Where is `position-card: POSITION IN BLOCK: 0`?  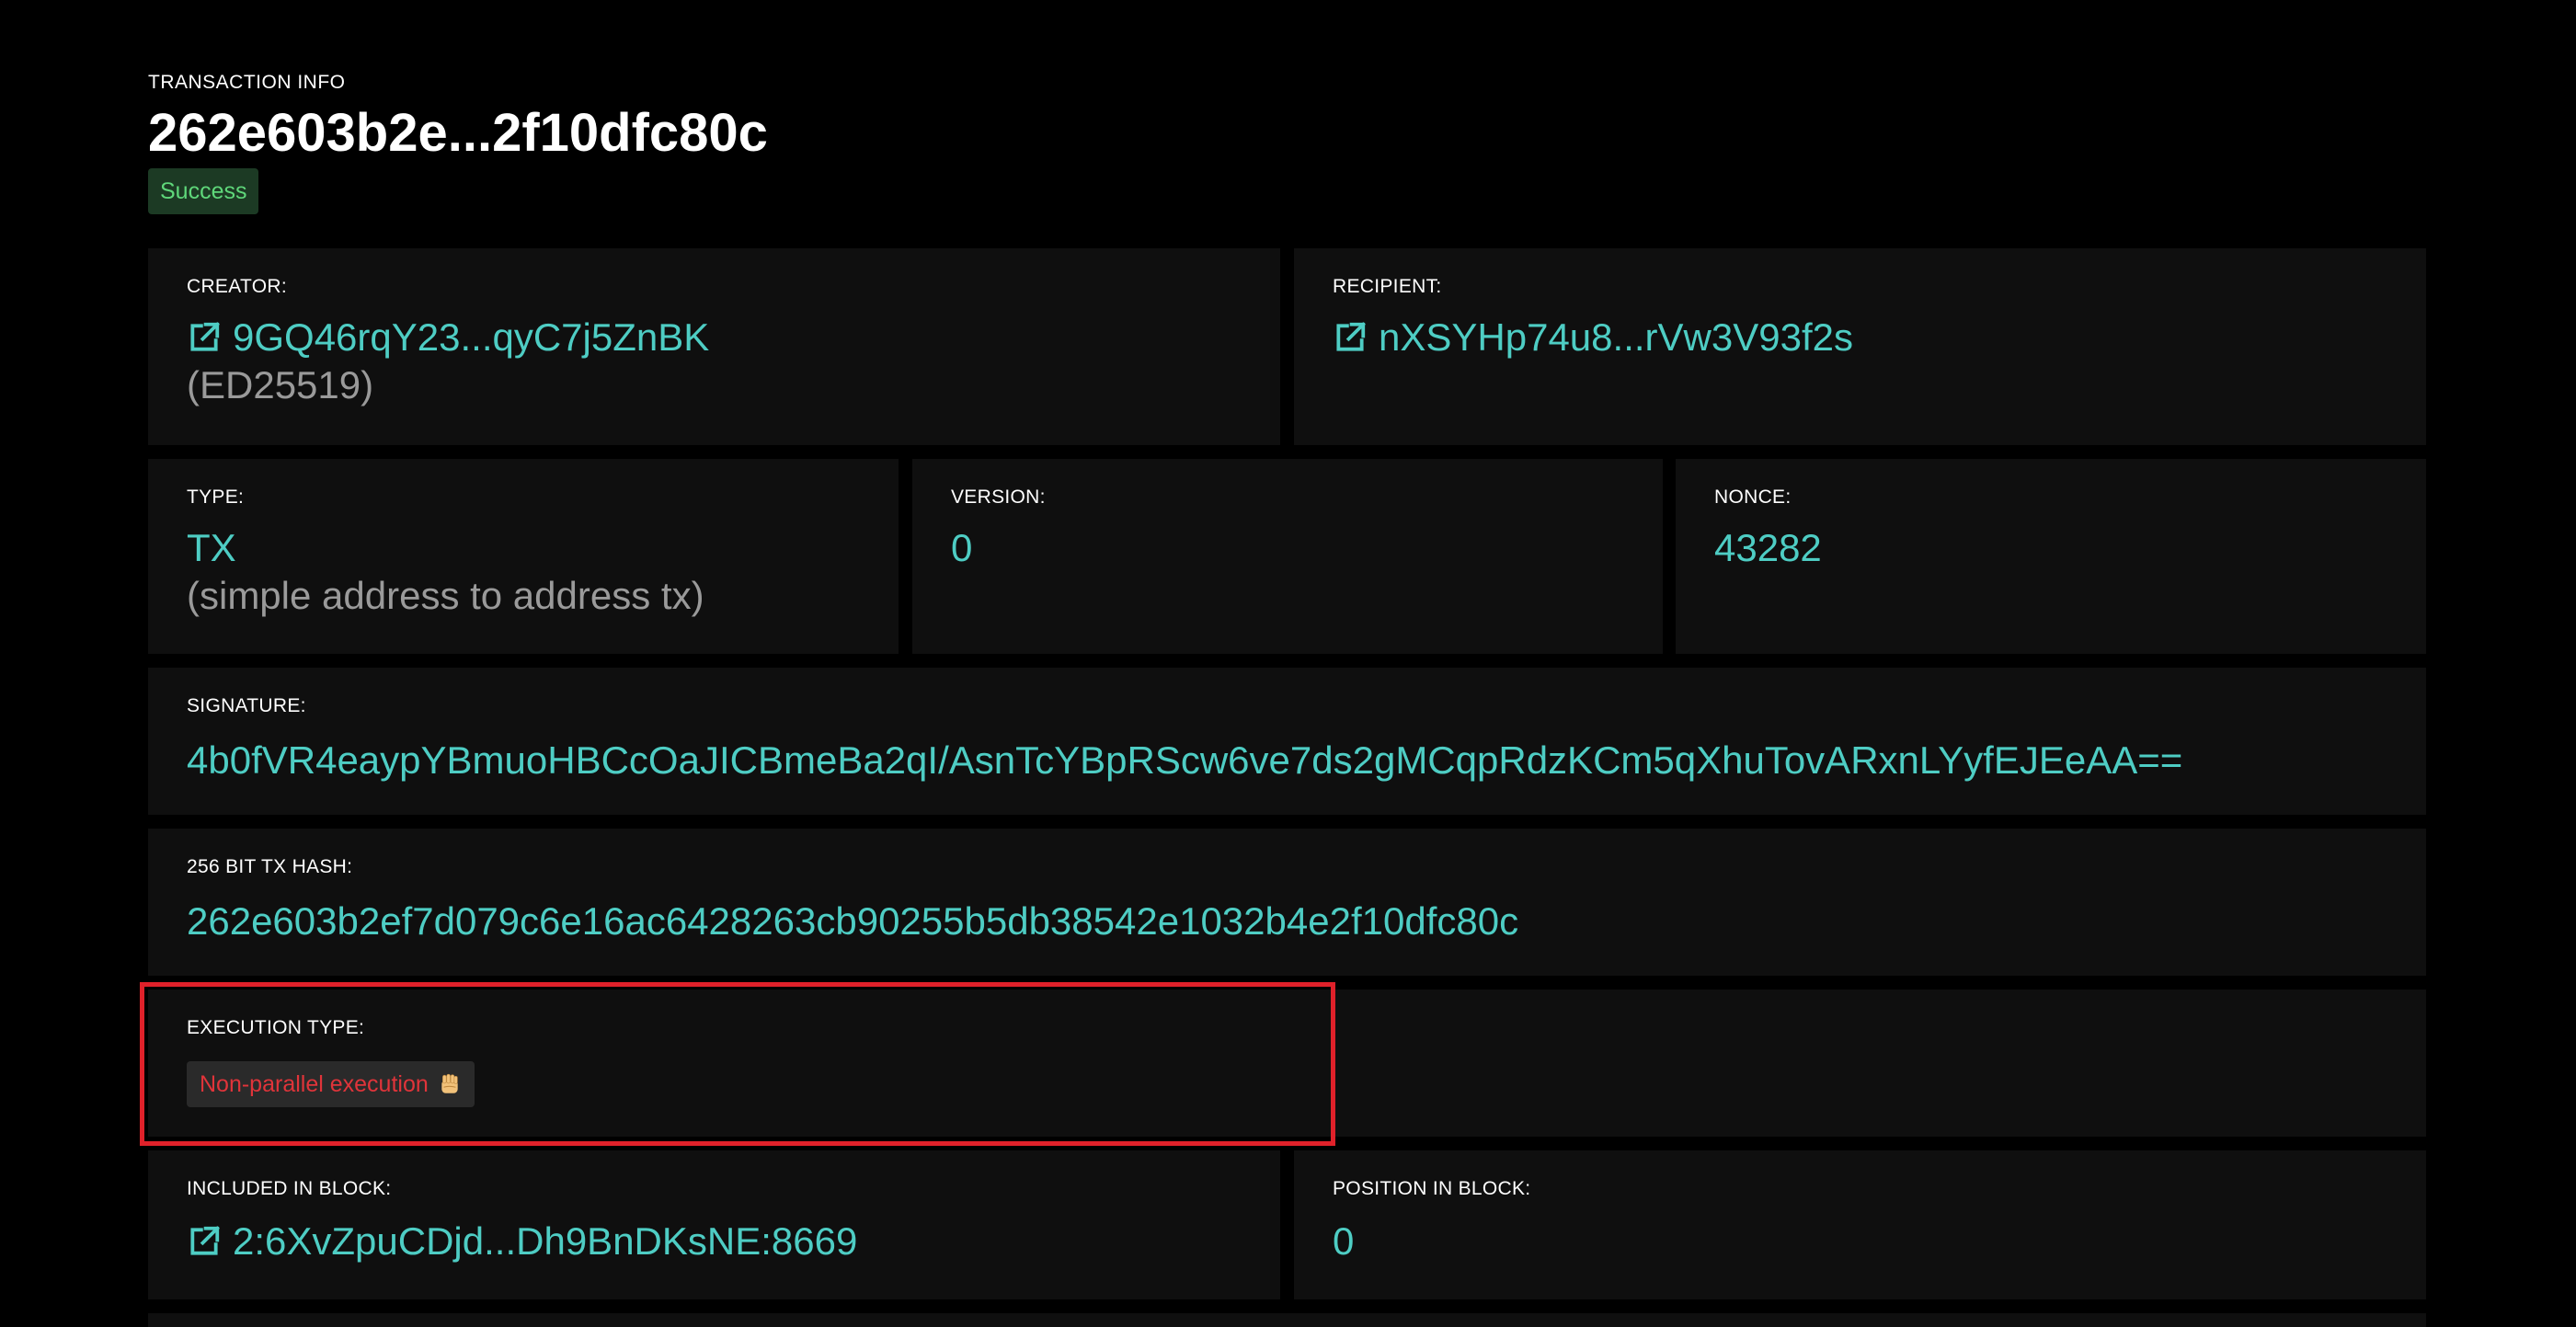 position-card: POSITION IN BLOCK: 0 is located at coordinates (1860, 1224).